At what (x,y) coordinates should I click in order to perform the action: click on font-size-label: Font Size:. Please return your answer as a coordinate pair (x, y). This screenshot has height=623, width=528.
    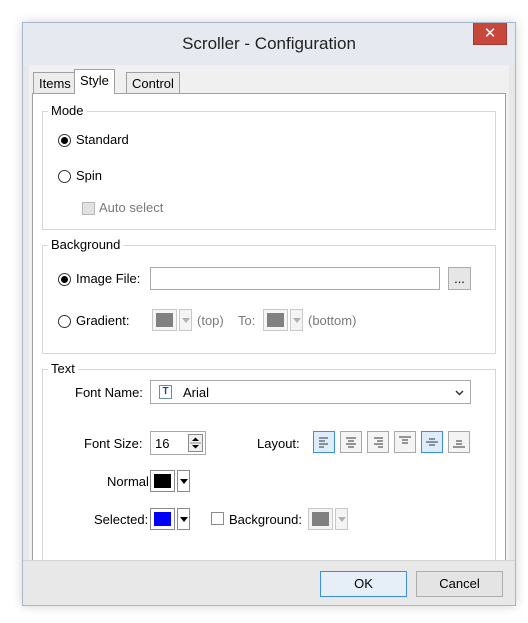
    Looking at the image, I should click on (113, 443).